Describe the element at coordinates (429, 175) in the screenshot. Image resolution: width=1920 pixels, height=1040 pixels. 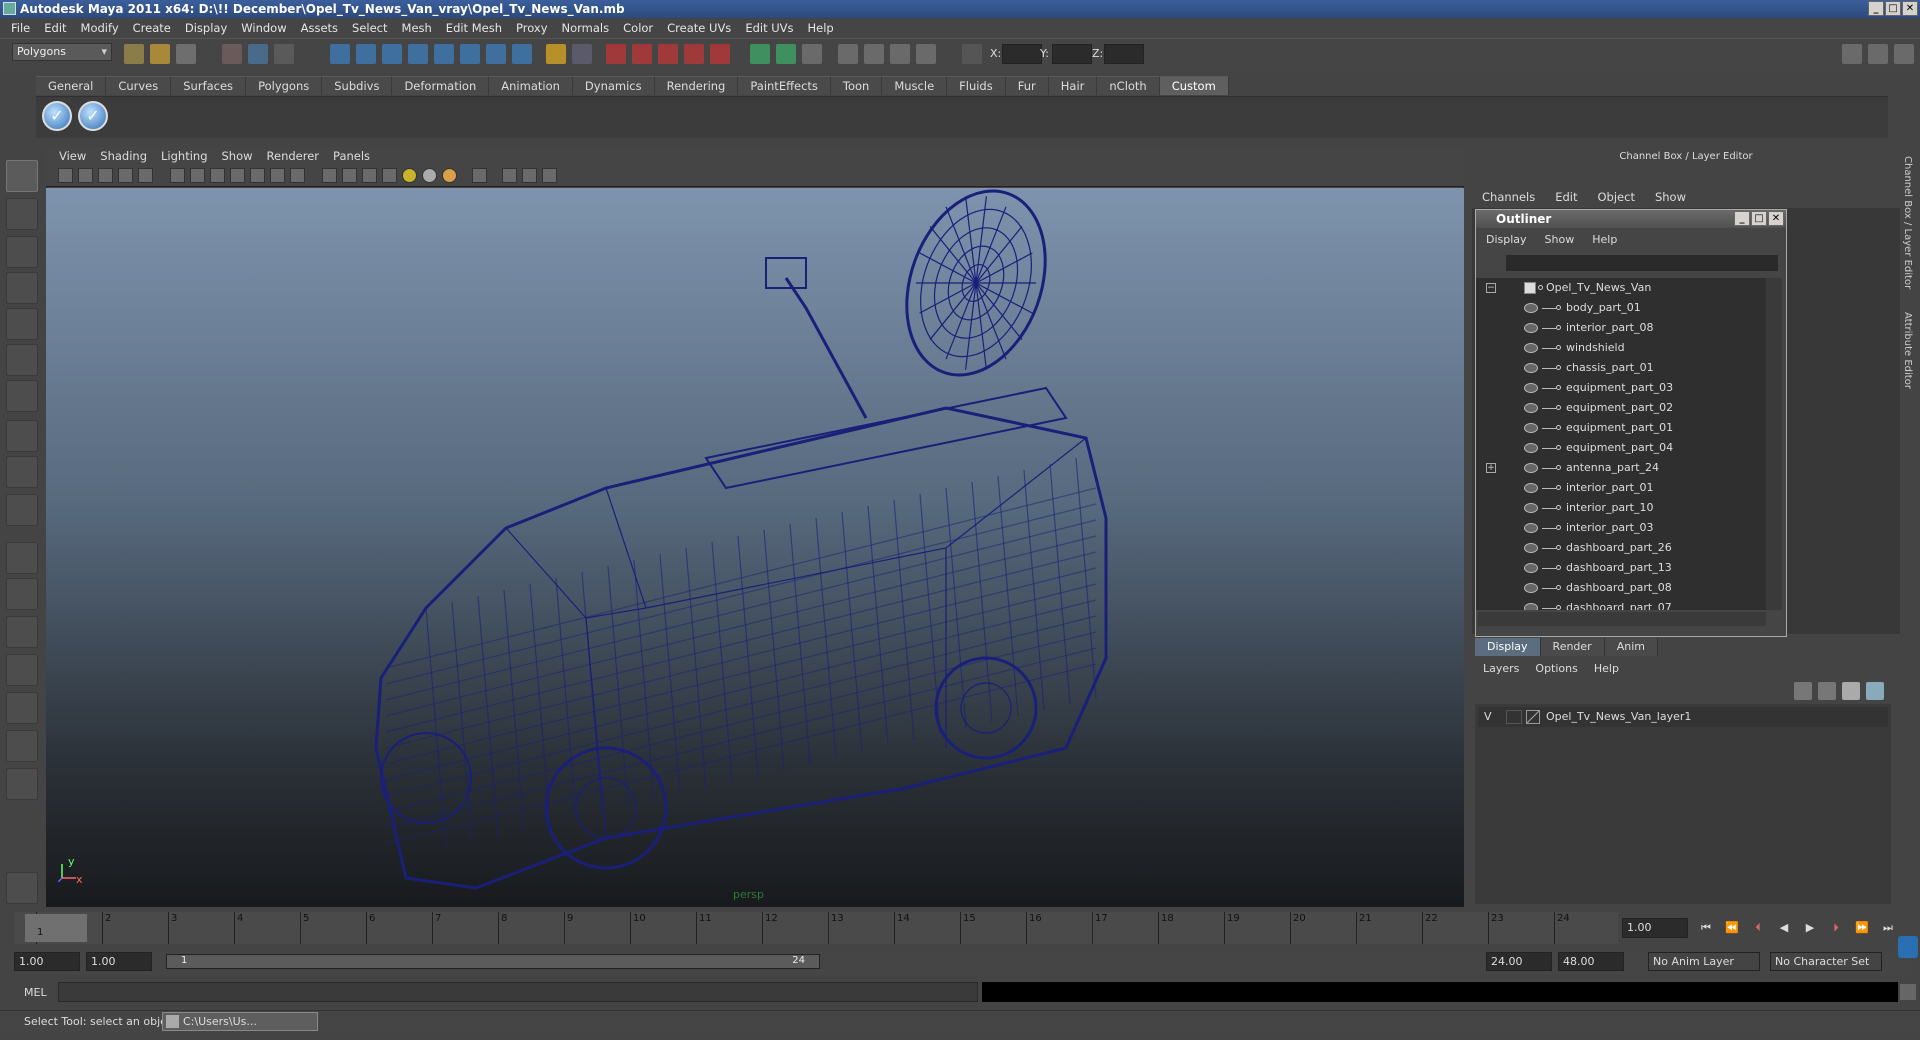
I see `all-lights-icon` at that location.